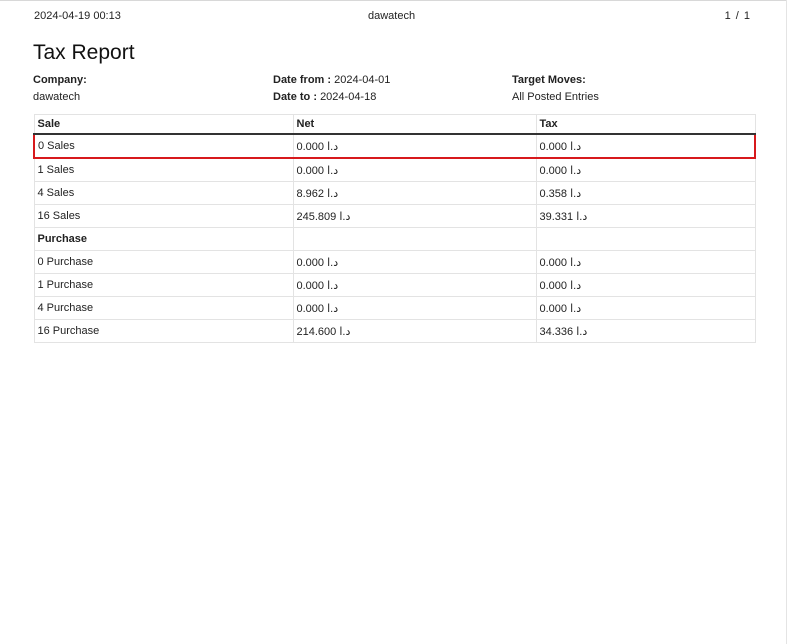  Describe the element at coordinates (549, 80) in the screenshot. I see `target-moves-label: Target Moves:` at that location.